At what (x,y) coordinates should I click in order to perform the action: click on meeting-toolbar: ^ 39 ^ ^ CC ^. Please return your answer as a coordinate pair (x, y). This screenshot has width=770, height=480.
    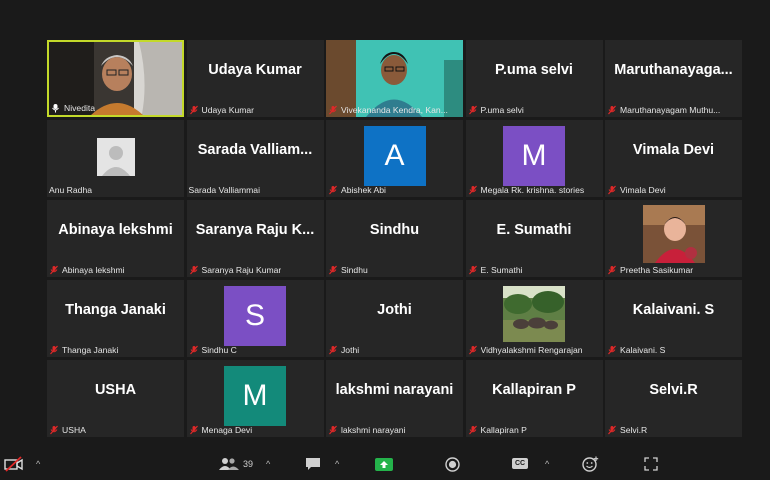
    Looking at the image, I should click on (385, 463).